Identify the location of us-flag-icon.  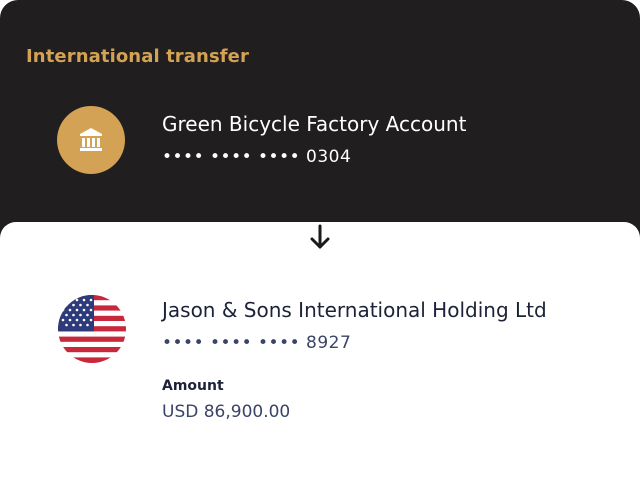
(92, 329).